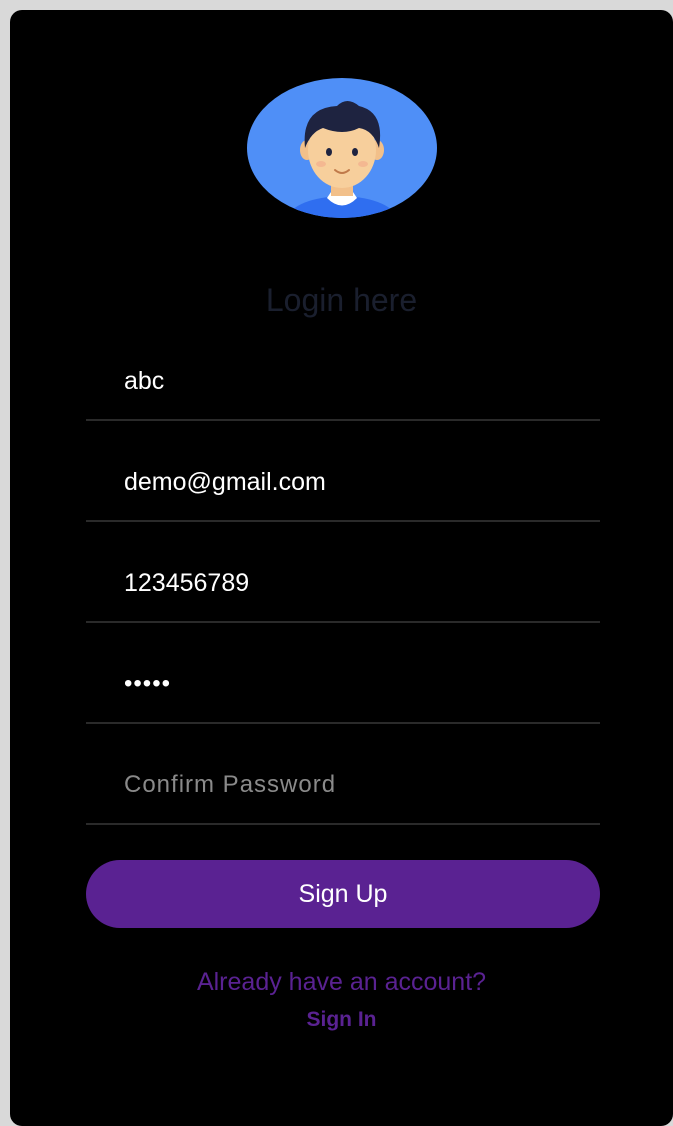 The image size is (673, 1126). I want to click on email-input, so click(354, 482).